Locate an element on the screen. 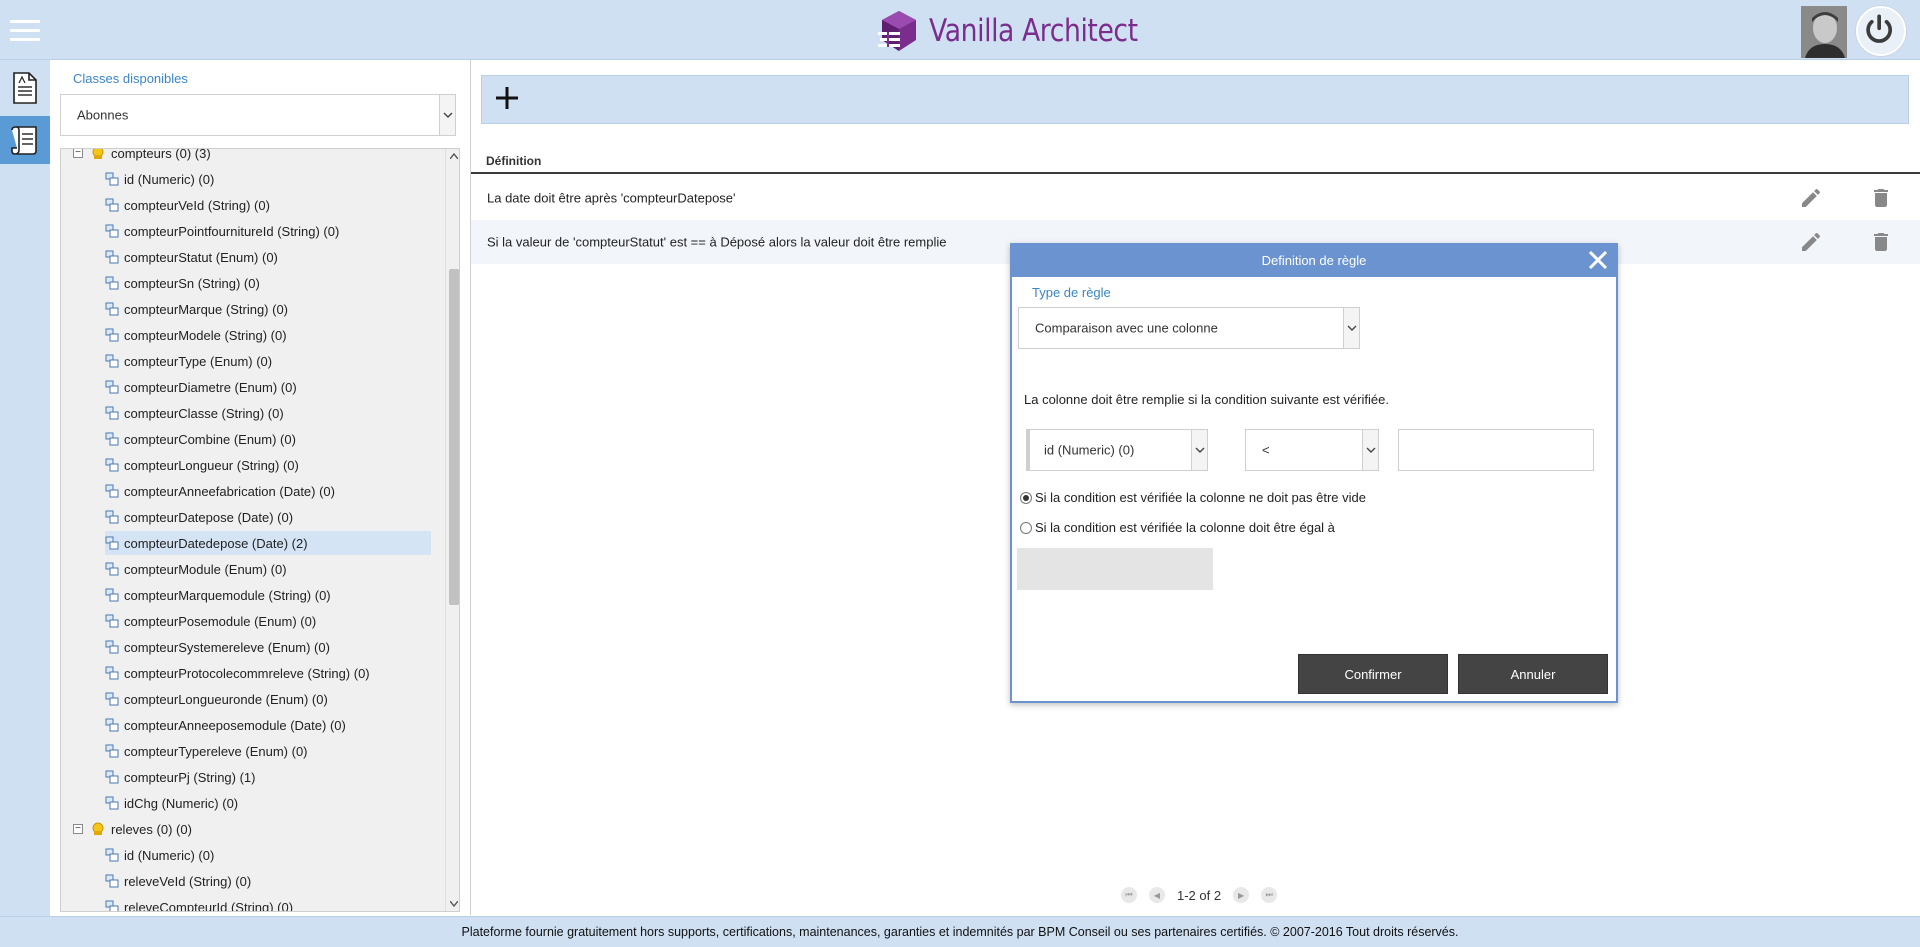  tree-field-node: compteurAnneefabrication (Date) (0) is located at coordinates (268, 491).